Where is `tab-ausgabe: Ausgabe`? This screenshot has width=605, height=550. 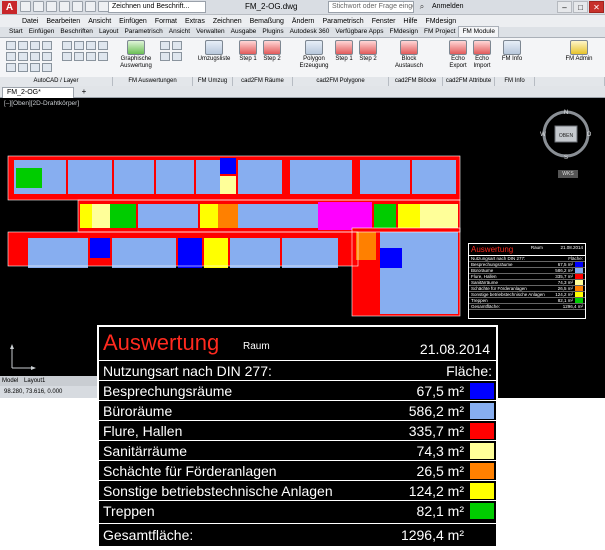 tab-ausgabe: Ausgabe is located at coordinates (244, 32).